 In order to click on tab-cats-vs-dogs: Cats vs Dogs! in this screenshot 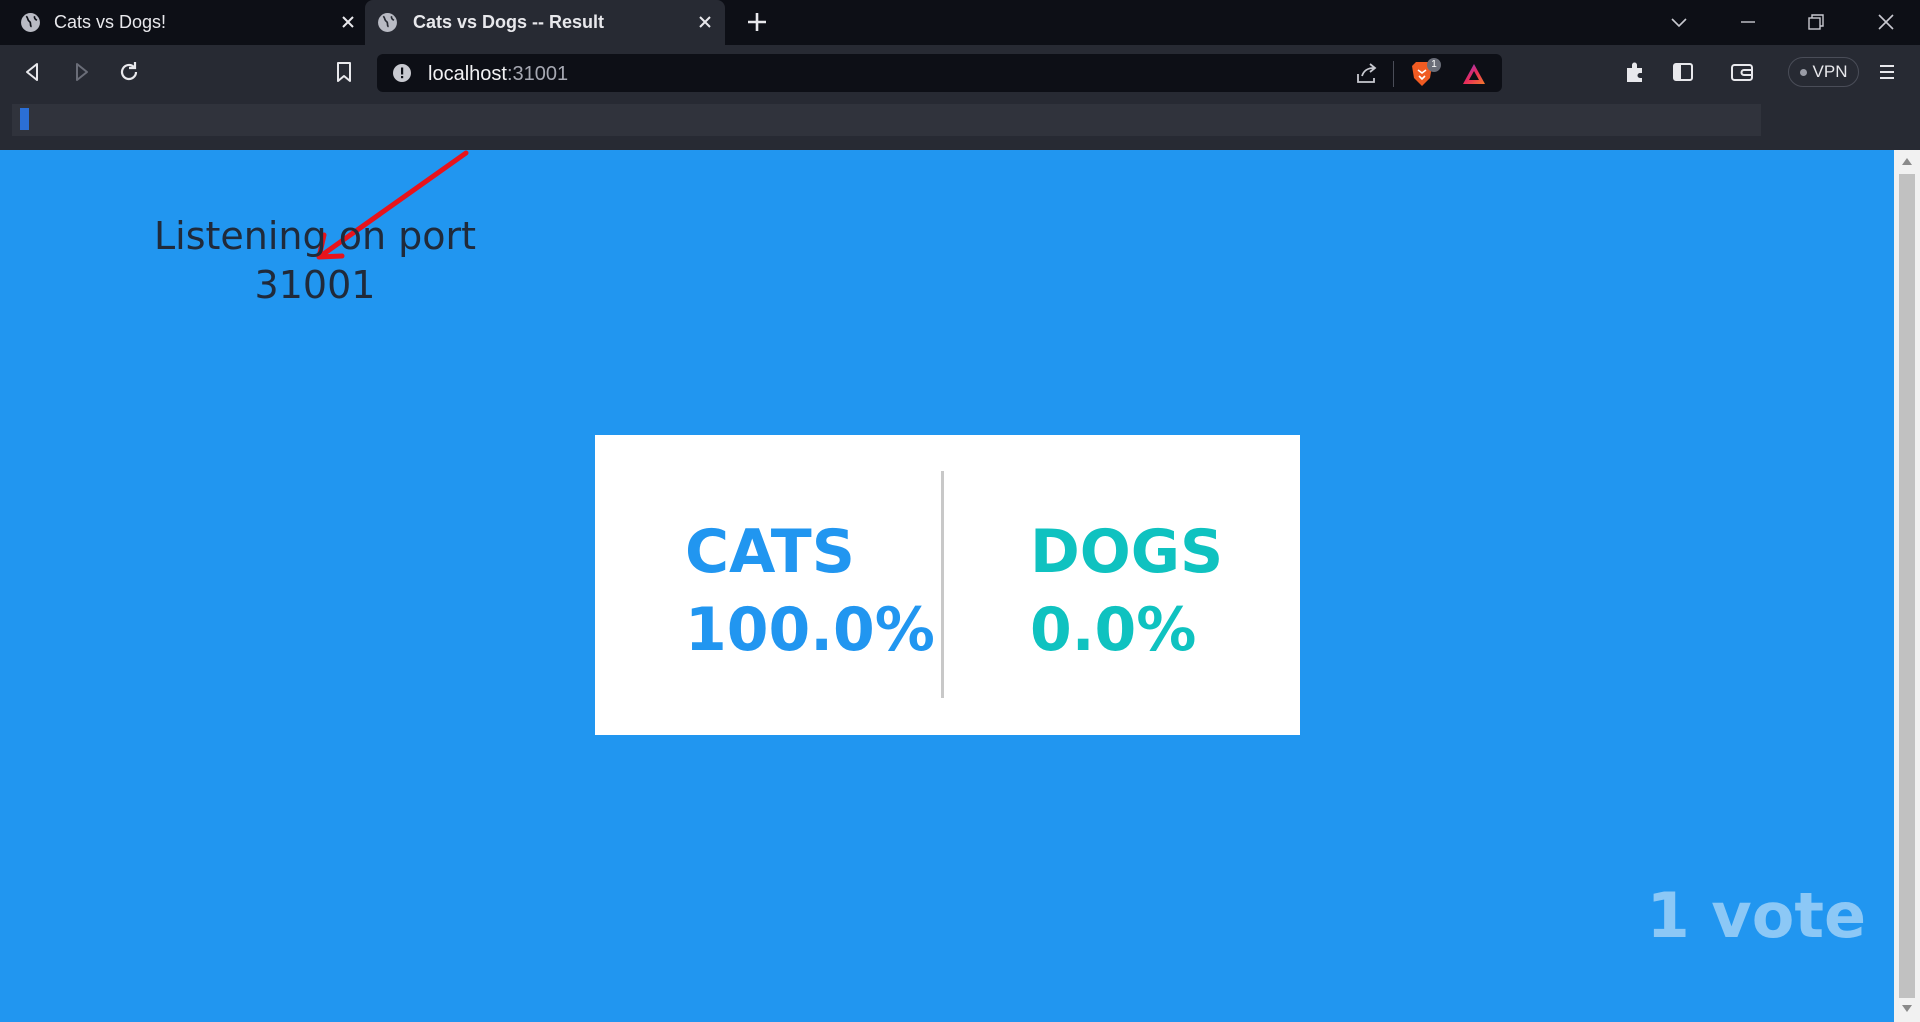, I will do `click(181, 22)`.